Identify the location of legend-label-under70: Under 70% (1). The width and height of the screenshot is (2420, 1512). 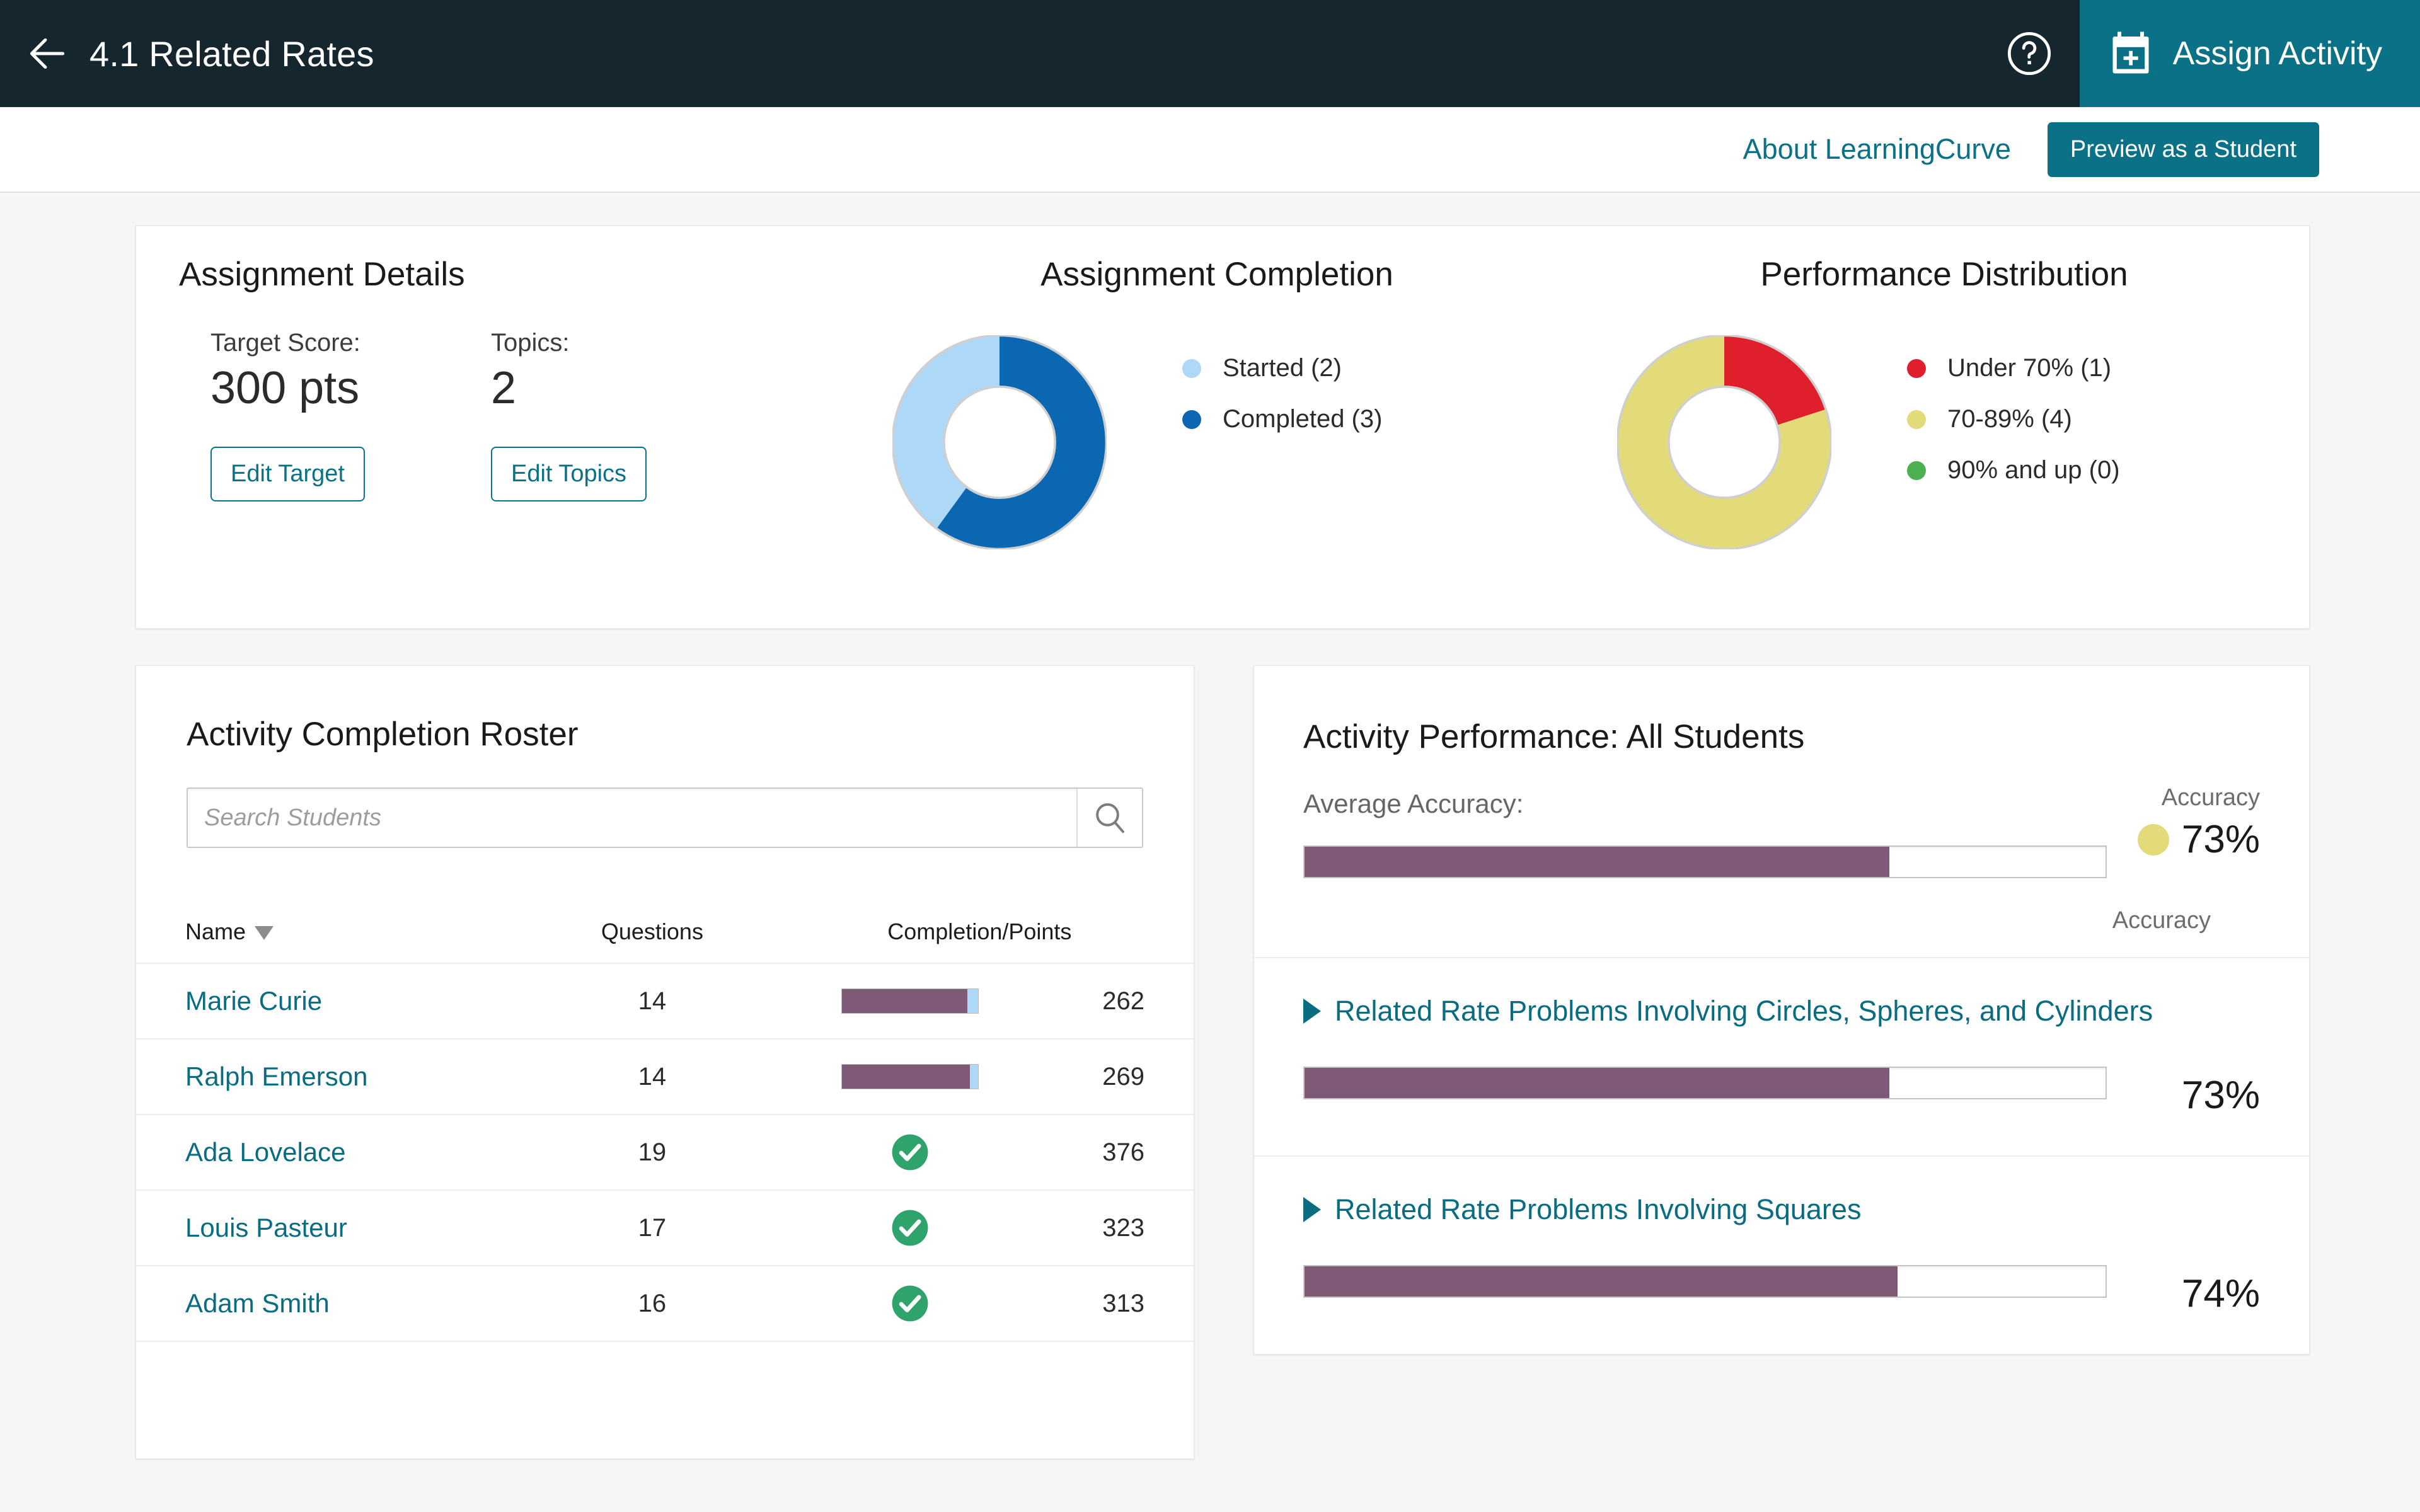
(2030, 368).